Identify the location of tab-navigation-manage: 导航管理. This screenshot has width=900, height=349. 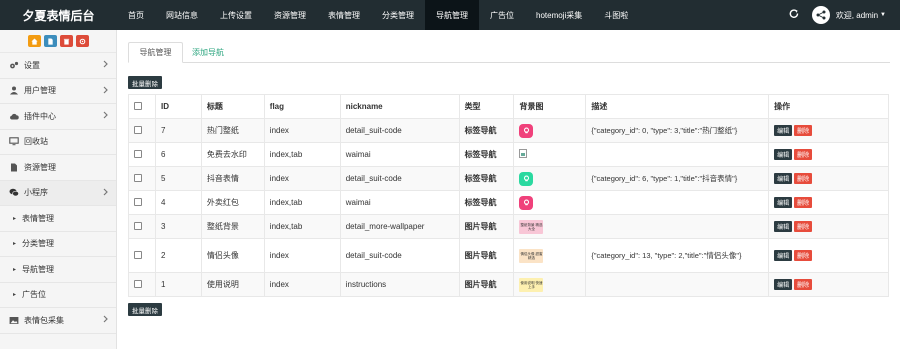
(155, 52).